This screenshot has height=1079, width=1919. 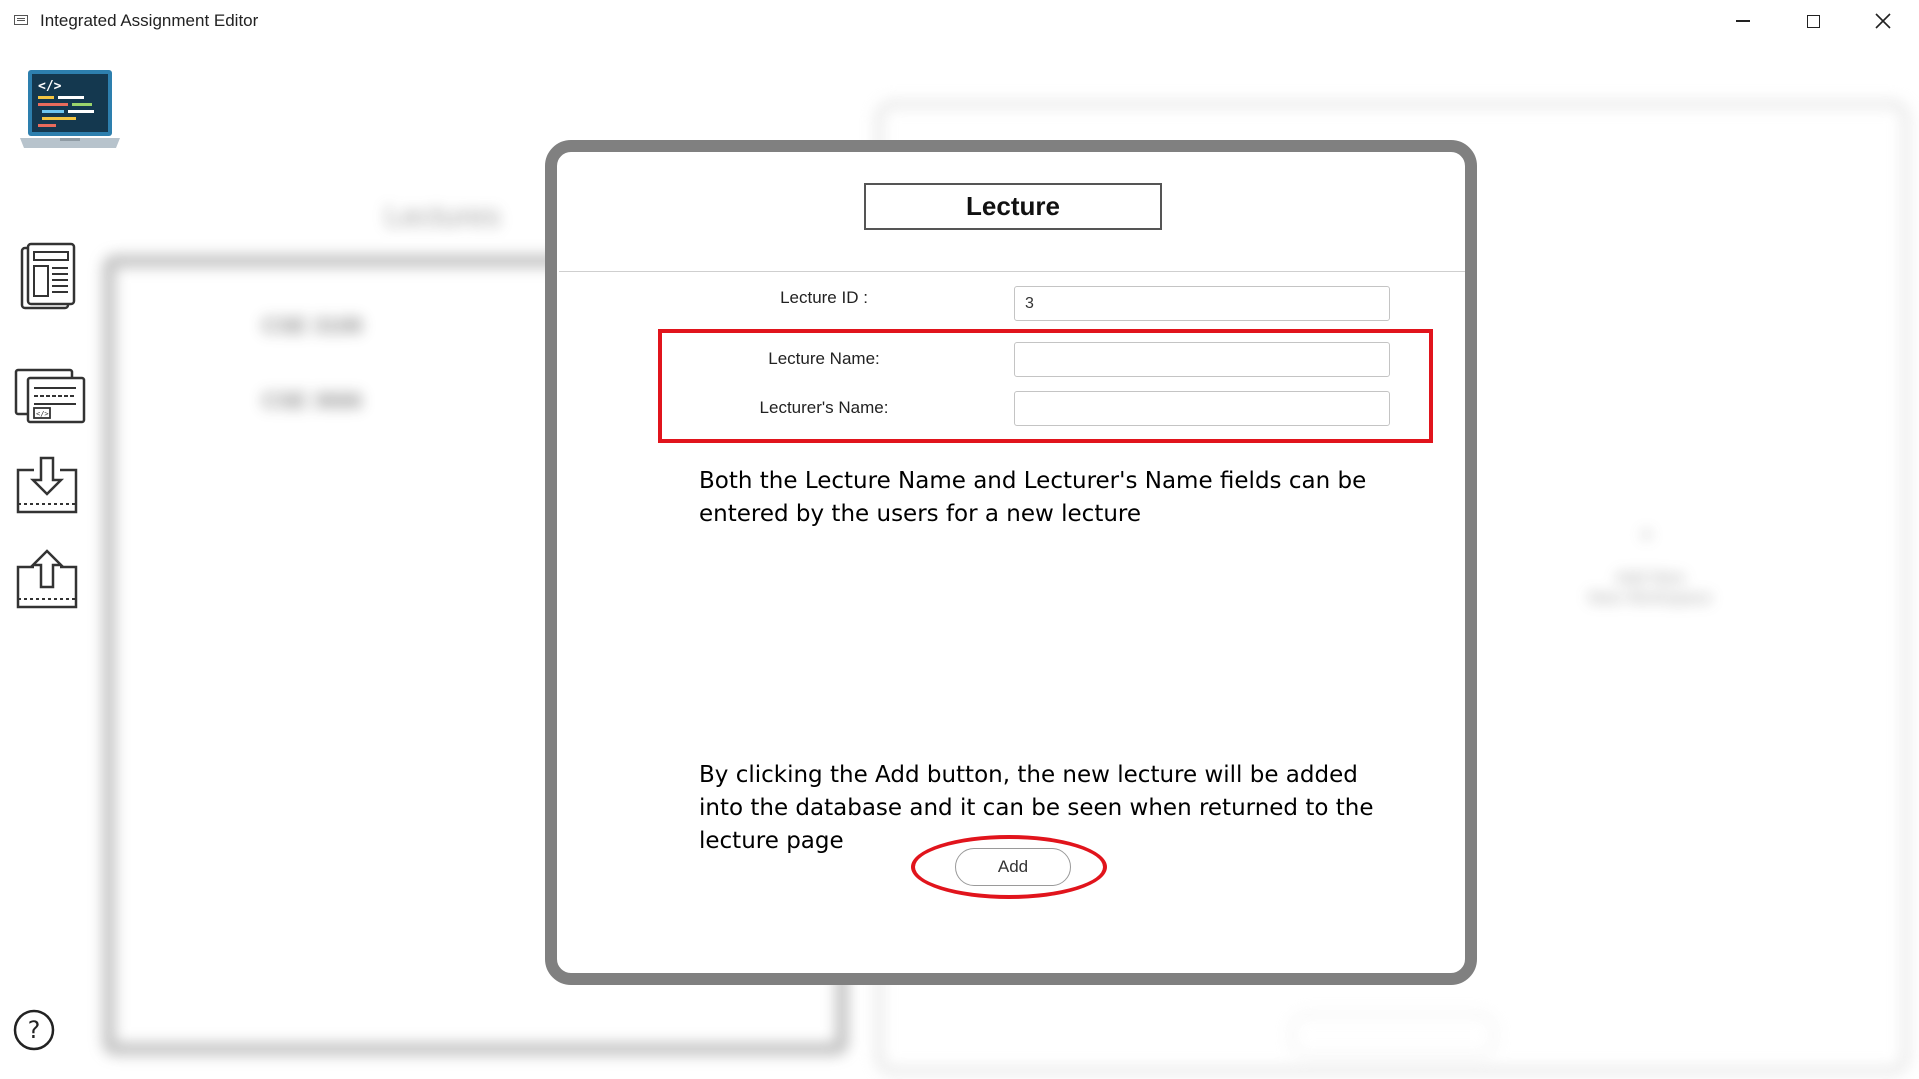 I want to click on help-icon: ?, so click(x=34, y=1030).